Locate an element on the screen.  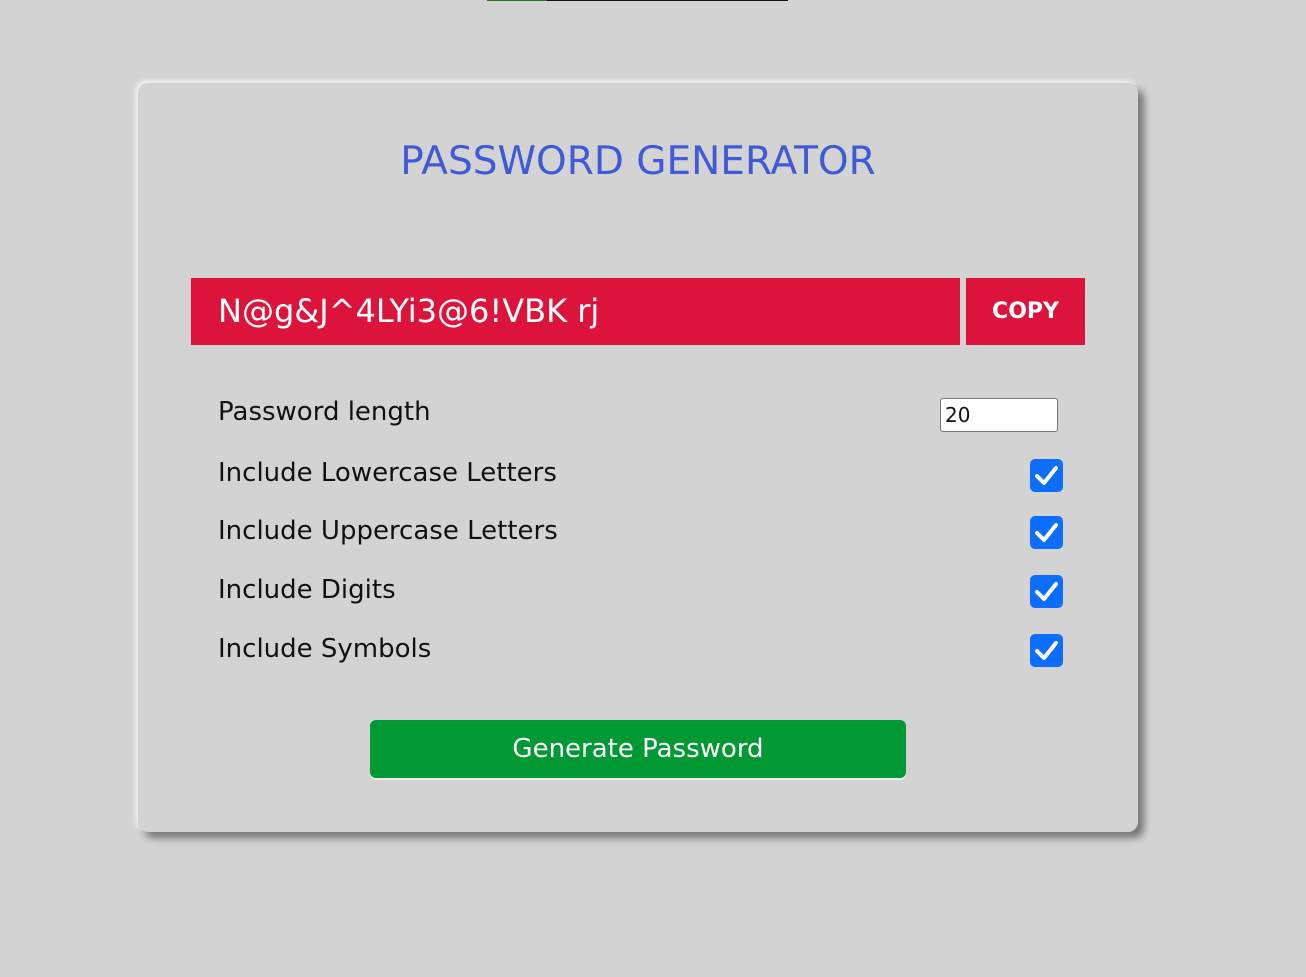
password-length-input is located at coordinates (999, 415).